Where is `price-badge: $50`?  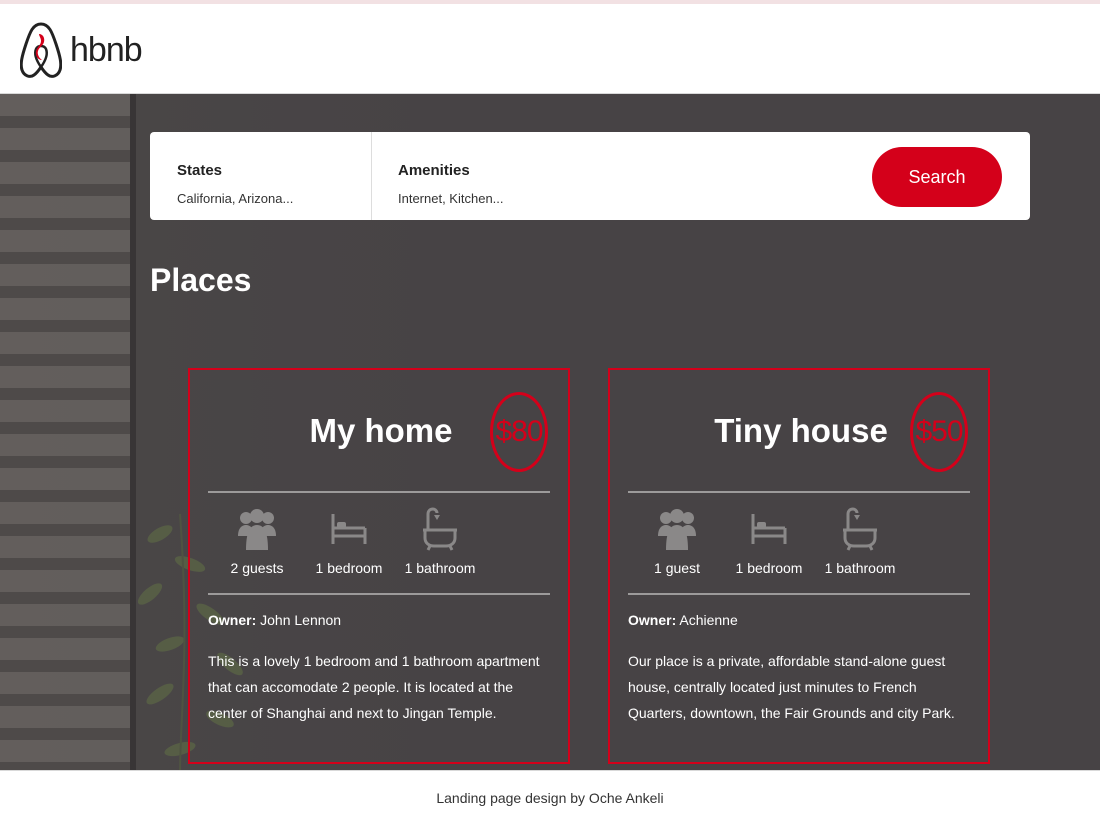
price-badge: $50 is located at coordinates (939, 432).